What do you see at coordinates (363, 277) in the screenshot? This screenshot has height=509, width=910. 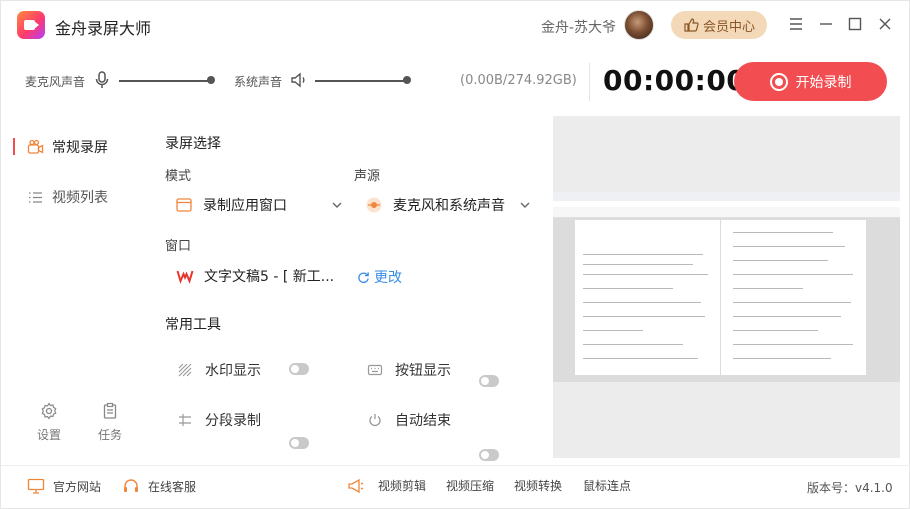 I see `refresh-icon` at bounding box center [363, 277].